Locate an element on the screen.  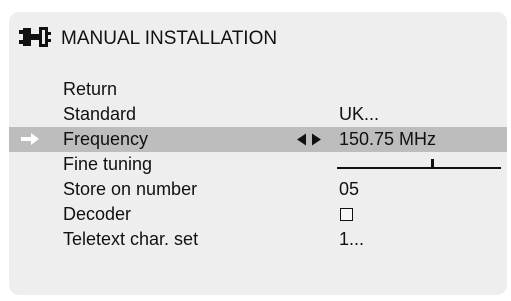
page-title: MANUAL INSTALLATION is located at coordinates (169, 38).